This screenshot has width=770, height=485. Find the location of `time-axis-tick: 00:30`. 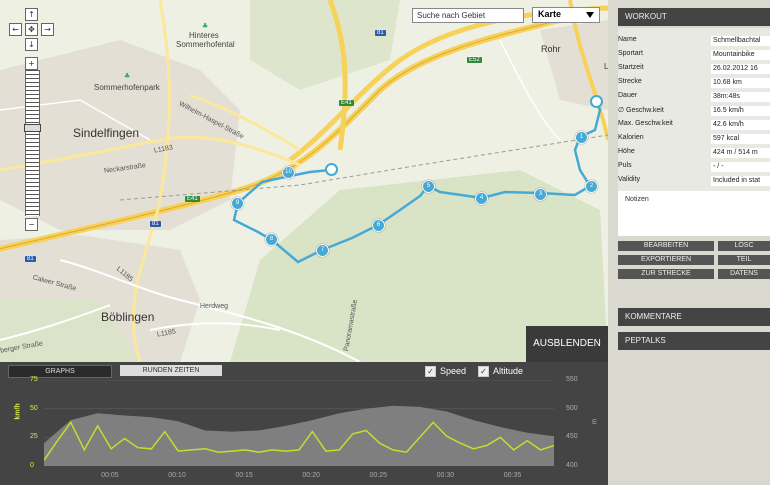

time-axis-tick: 00:30 is located at coordinates (445, 475).